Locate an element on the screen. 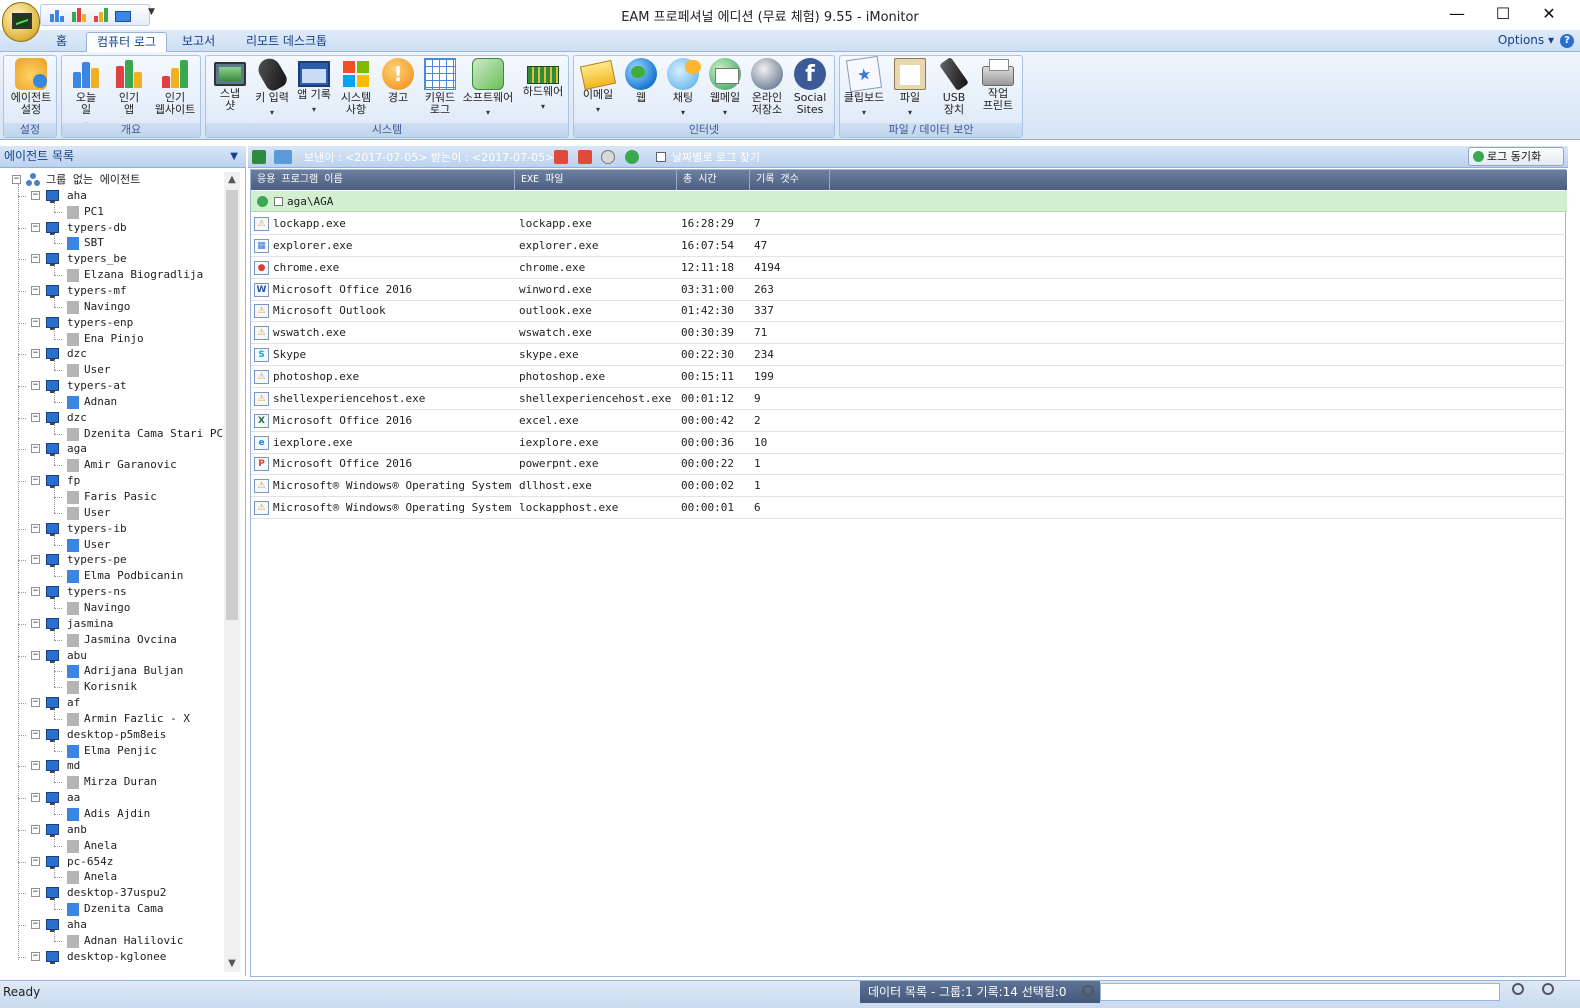  tree-user: Armin Fazlic - X is located at coordinates (112, 719).